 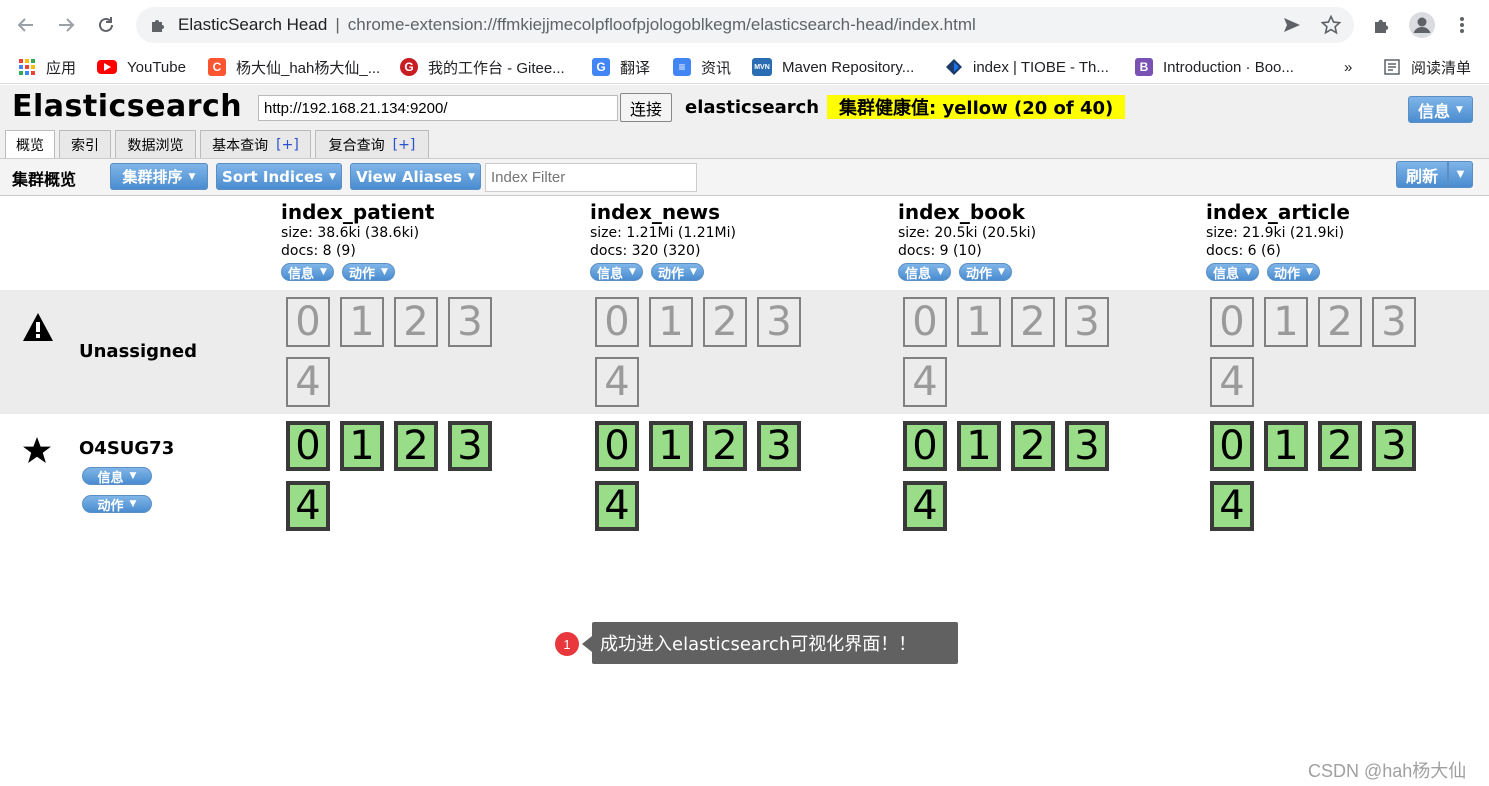 What do you see at coordinates (372, 144) in the screenshot?
I see `tab-compound-query: 复合查询 [+]` at bounding box center [372, 144].